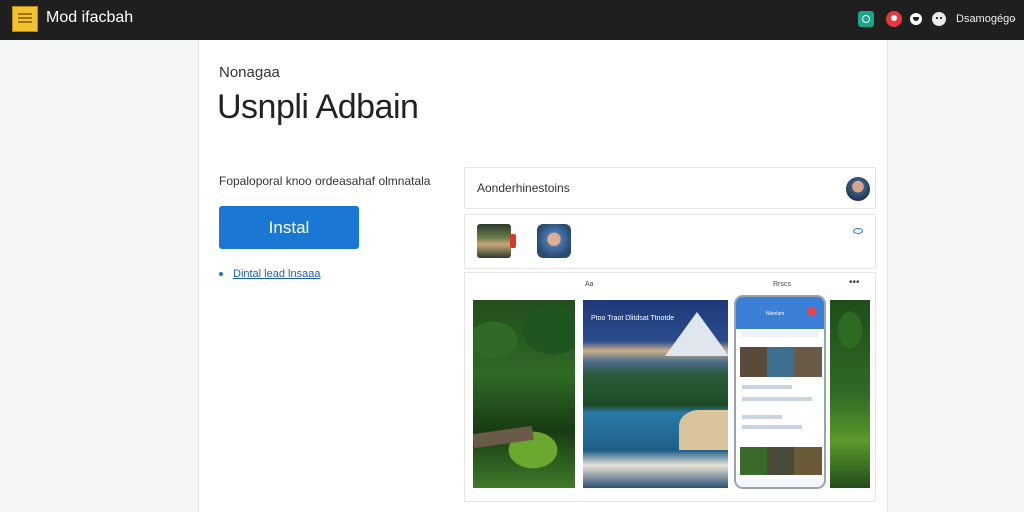  What do you see at coordinates (633, 318) in the screenshot?
I see `beach-caption: Ptoo Traot Dlitdsat Ttnotde` at bounding box center [633, 318].